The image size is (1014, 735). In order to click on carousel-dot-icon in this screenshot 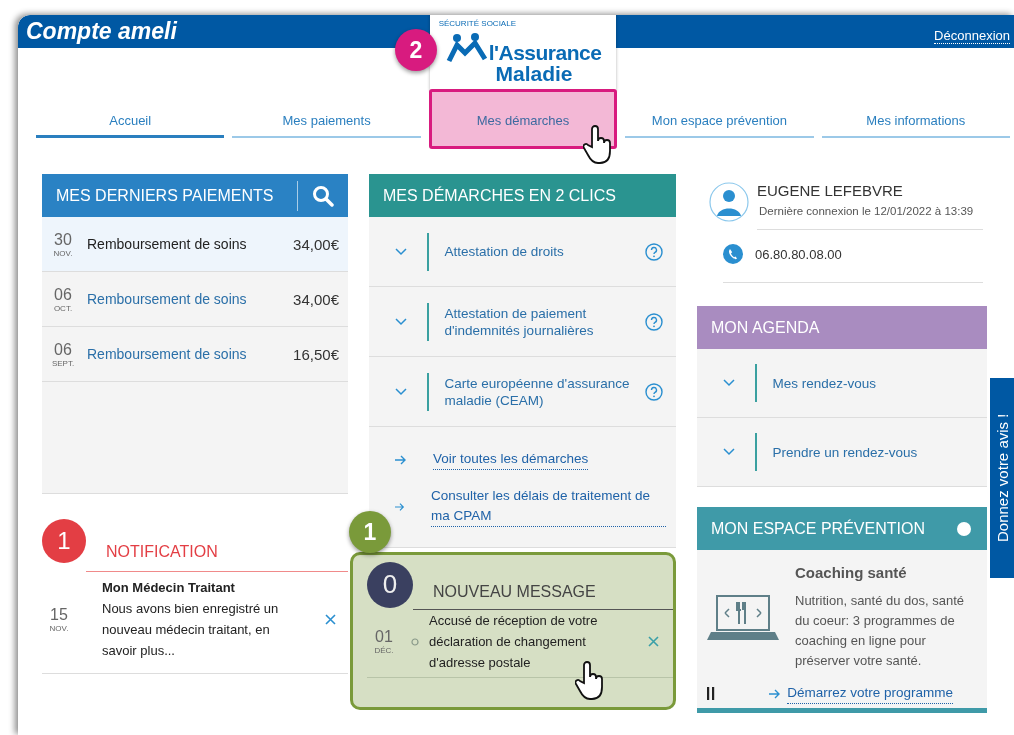, I will do `click(964, 528)`.